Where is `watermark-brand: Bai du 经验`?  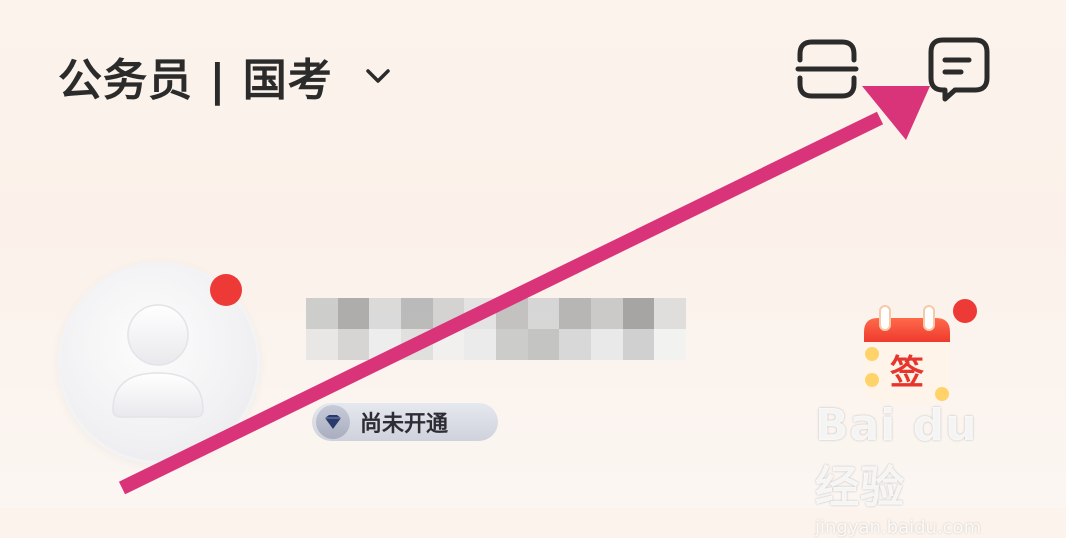 watermark-brand: Bai du 经验 is located at coordinates (896, 456).